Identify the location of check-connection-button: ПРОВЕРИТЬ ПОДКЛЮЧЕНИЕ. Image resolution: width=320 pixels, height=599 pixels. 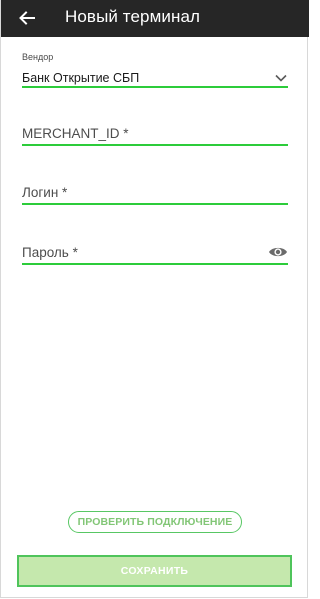
(155, 522).